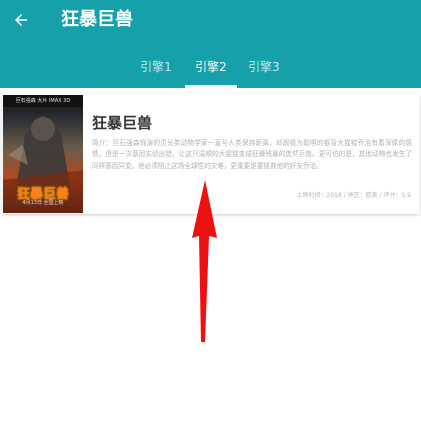 This screenshot has width=421, height=434. What do you see at coordinates (43, 101) in the screenshot?
I see `poster-top-text: 巨石强森 大片 IMAX 3D` at bounding box center [43, 101].